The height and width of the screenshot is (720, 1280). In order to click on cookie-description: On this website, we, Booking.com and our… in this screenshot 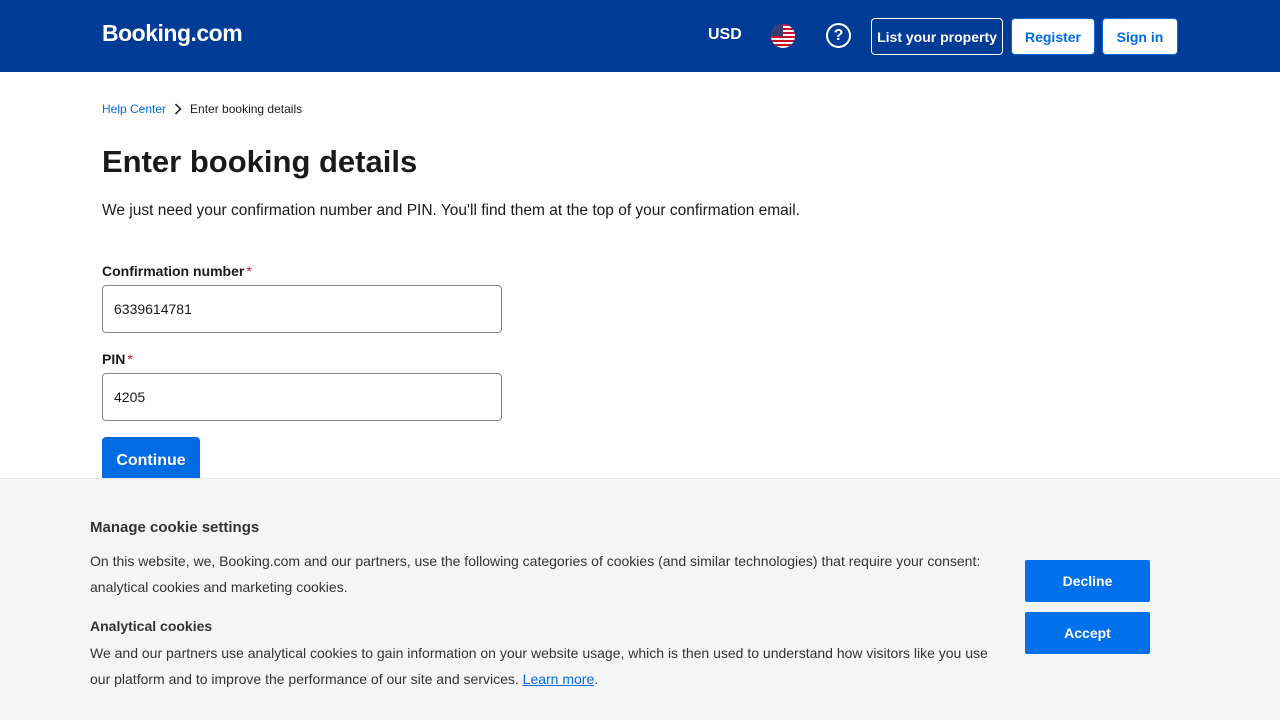, I will do `click(535, 574)`.